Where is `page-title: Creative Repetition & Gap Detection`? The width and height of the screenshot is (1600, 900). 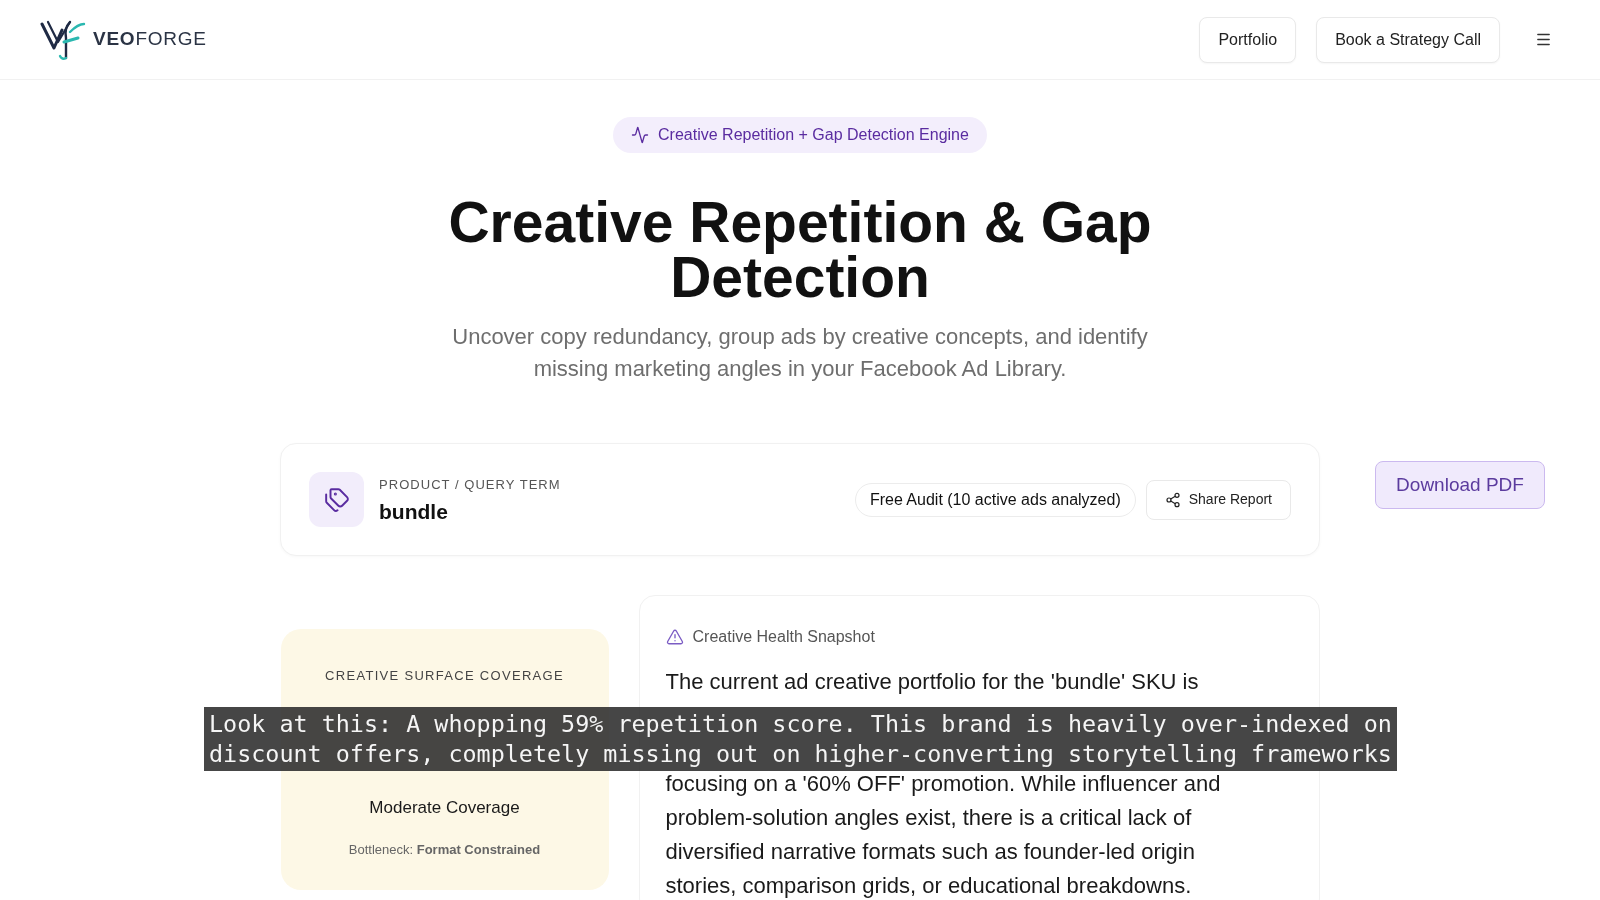 page-title: Creative Repetition & Gap Detection is located at coordinates (800, 250).